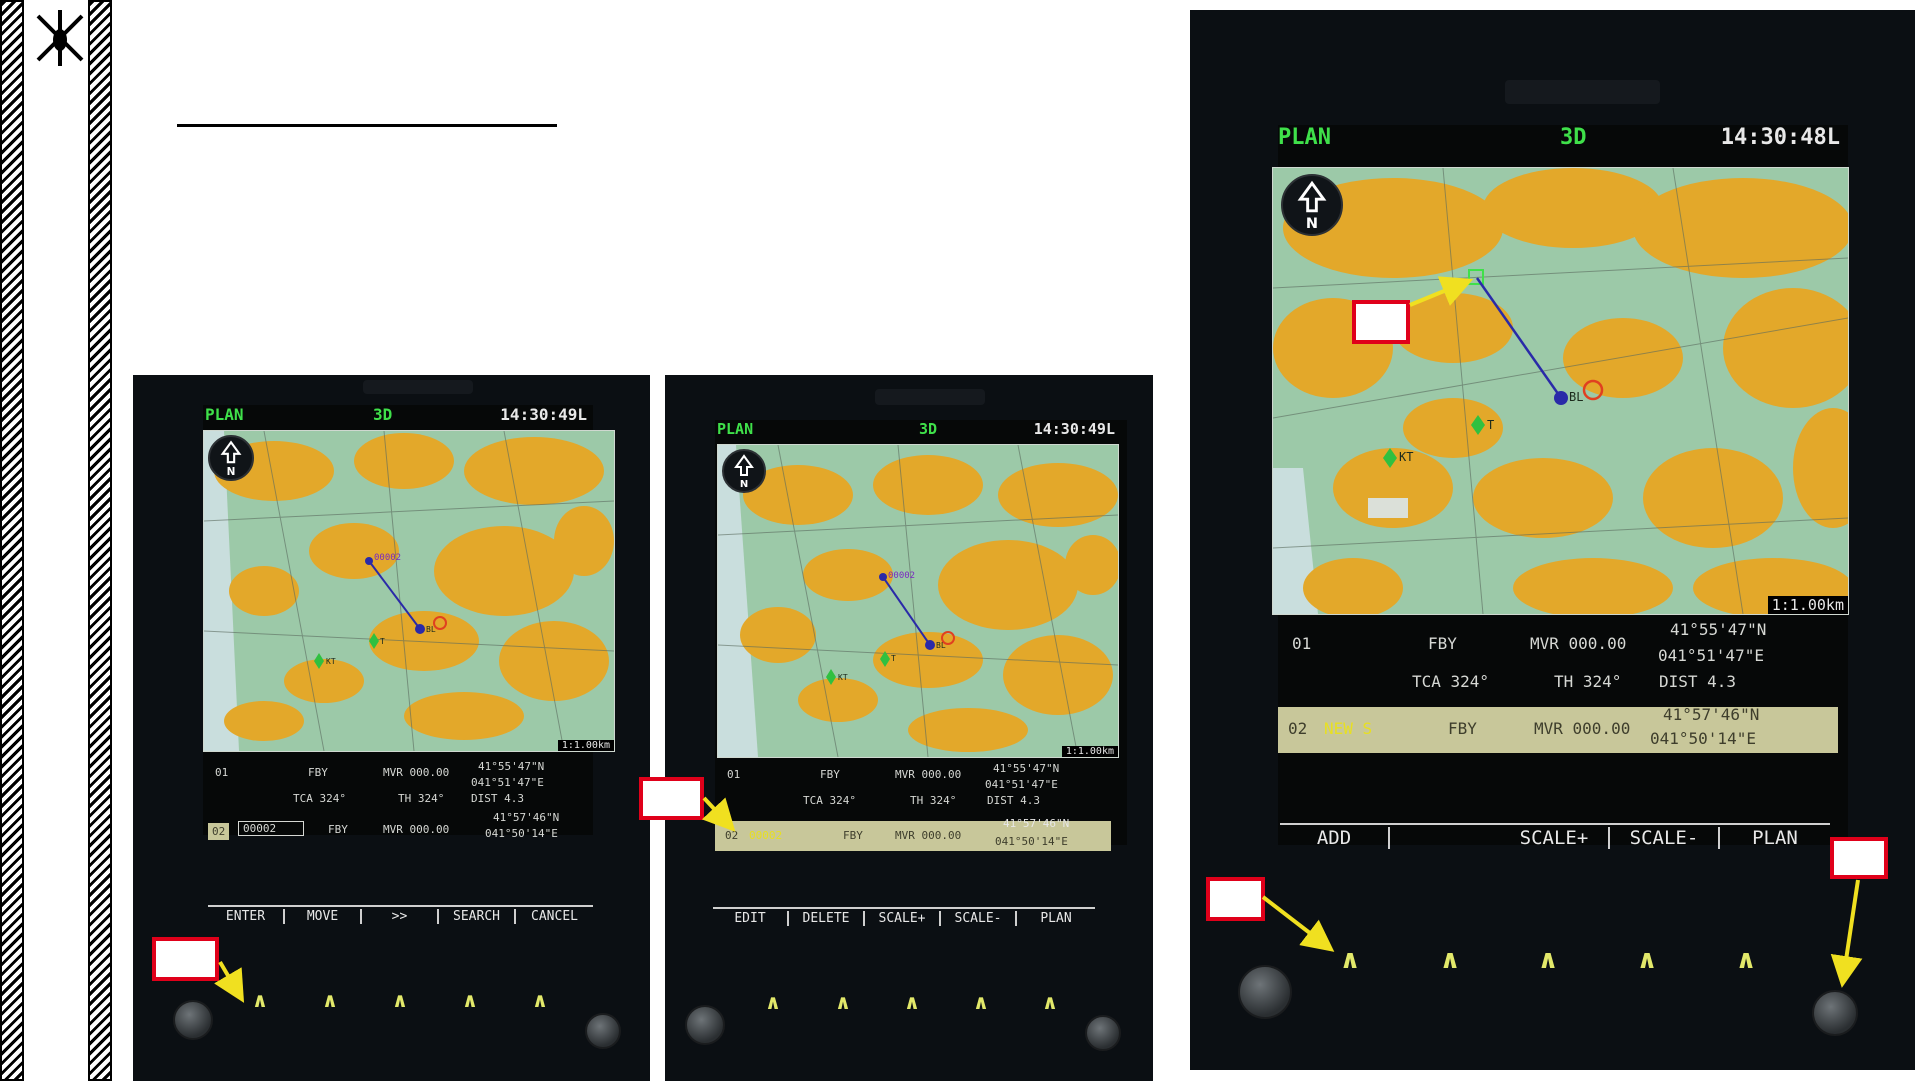 This screenshot has width=1921, height=1081. What do you see at coordinates (1348, 728) in the screenshot?
I see `waypoint-name: NEW S` at bounding box center [1348, 728].